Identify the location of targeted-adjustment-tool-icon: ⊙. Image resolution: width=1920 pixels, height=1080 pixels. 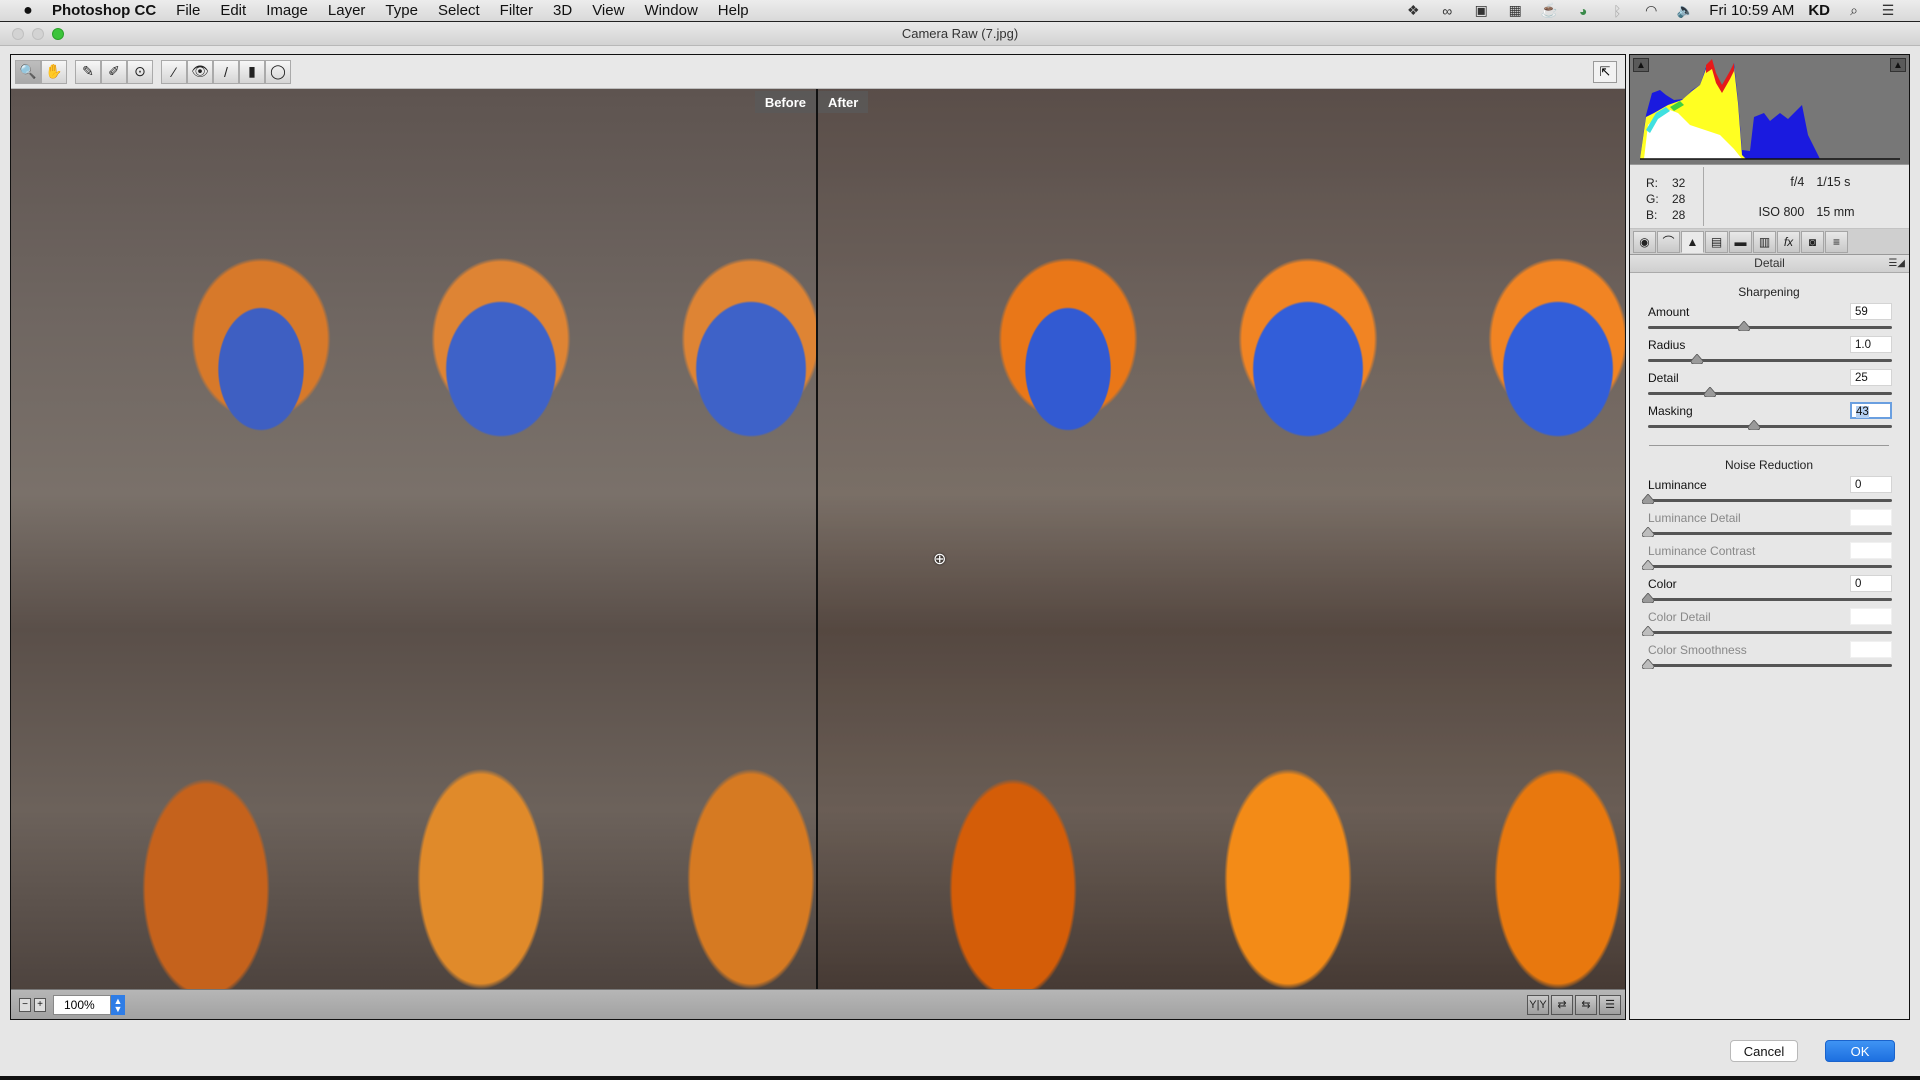
(140, 71).